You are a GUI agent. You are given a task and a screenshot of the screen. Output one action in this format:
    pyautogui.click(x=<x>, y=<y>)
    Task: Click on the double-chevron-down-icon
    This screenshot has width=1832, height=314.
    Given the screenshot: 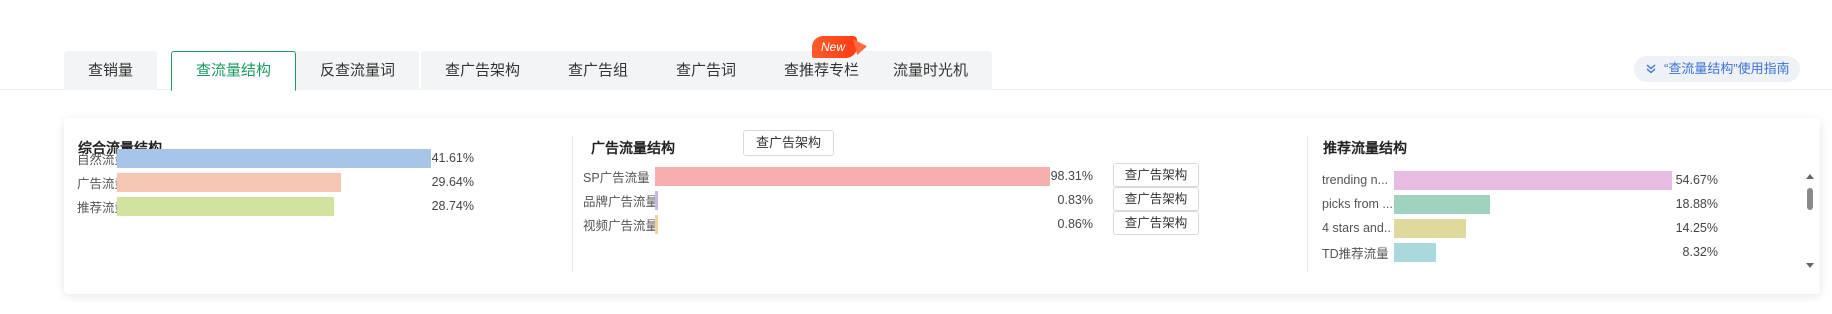 What is the action you would take?
    pyautogui.click(x=1651, y=69)
    